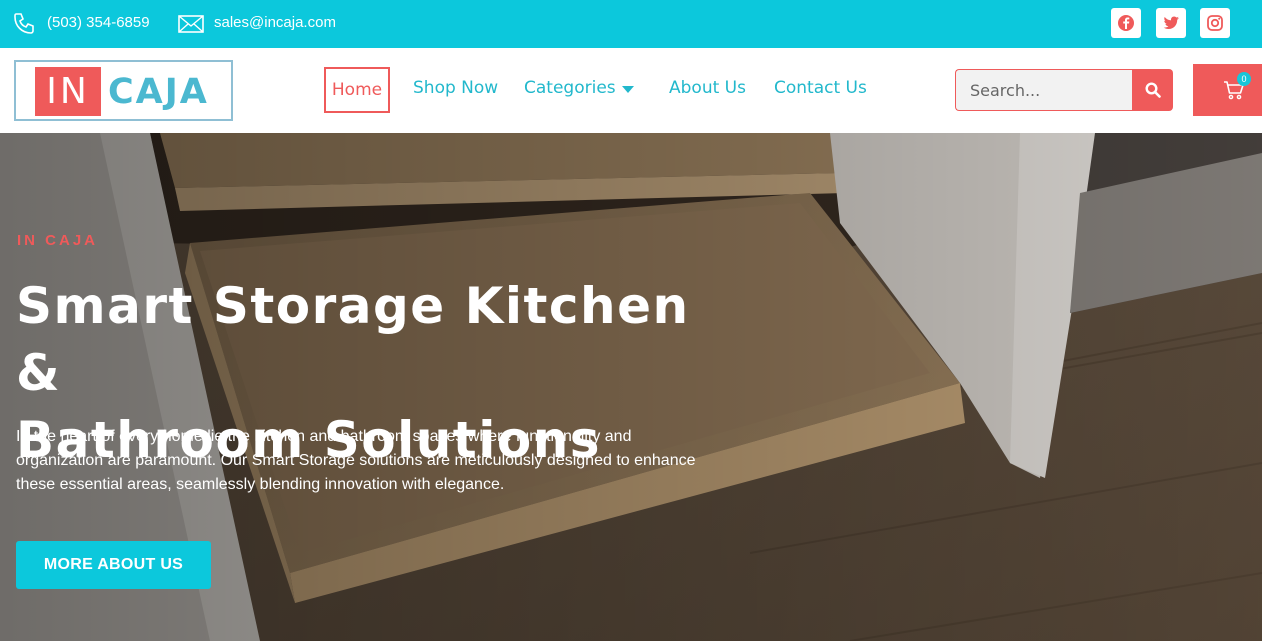 Image resolution: width=1262 pixels, height=641 pixels. I want to click on facebook-link, so click(1126, 23).